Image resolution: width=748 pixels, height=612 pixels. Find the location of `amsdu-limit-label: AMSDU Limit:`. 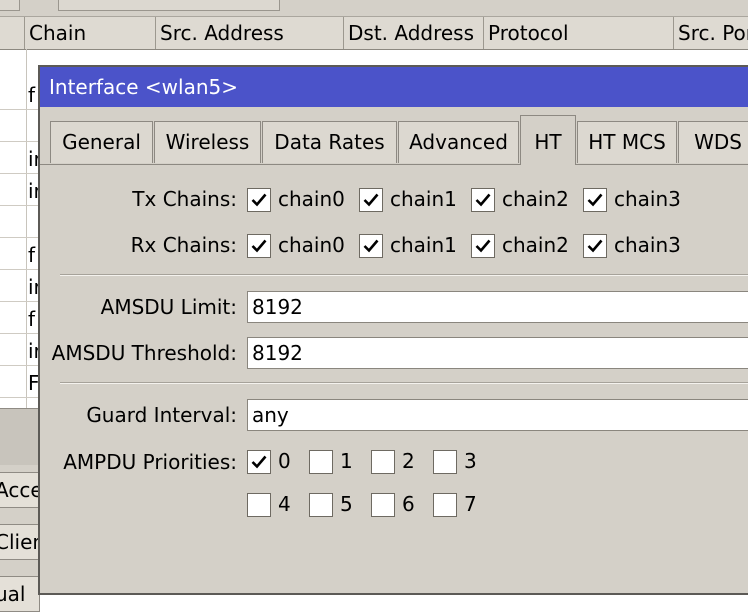

amsdu-limit-label: AMSDU Limit: is located at coordinates (168, 307).